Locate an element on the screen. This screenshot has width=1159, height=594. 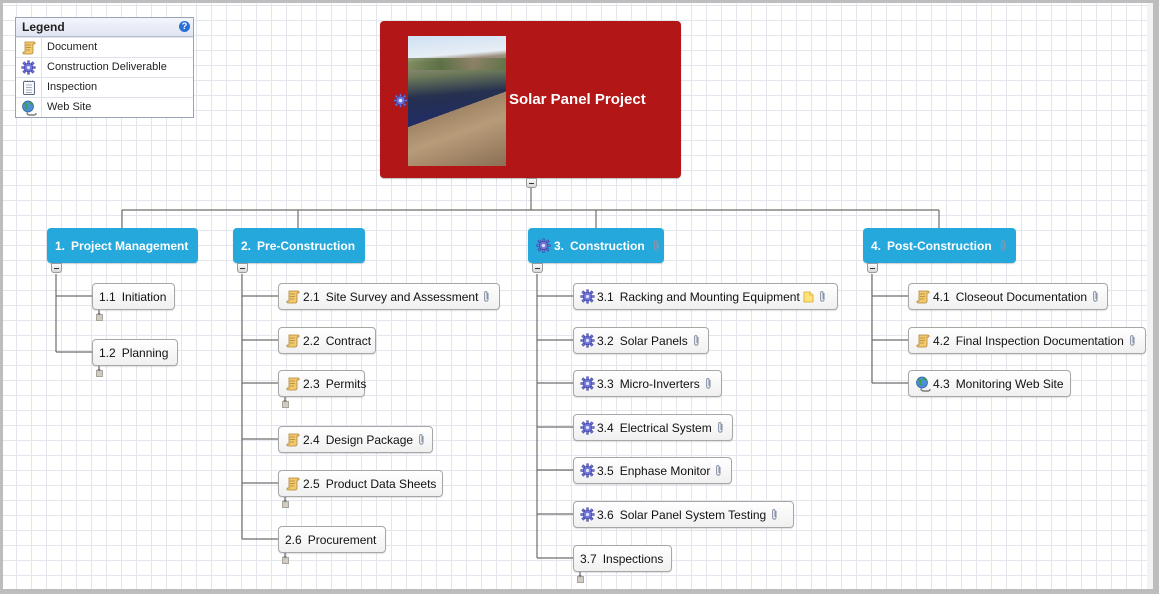
solar-roof-photo is located at coordinates (457, 101).